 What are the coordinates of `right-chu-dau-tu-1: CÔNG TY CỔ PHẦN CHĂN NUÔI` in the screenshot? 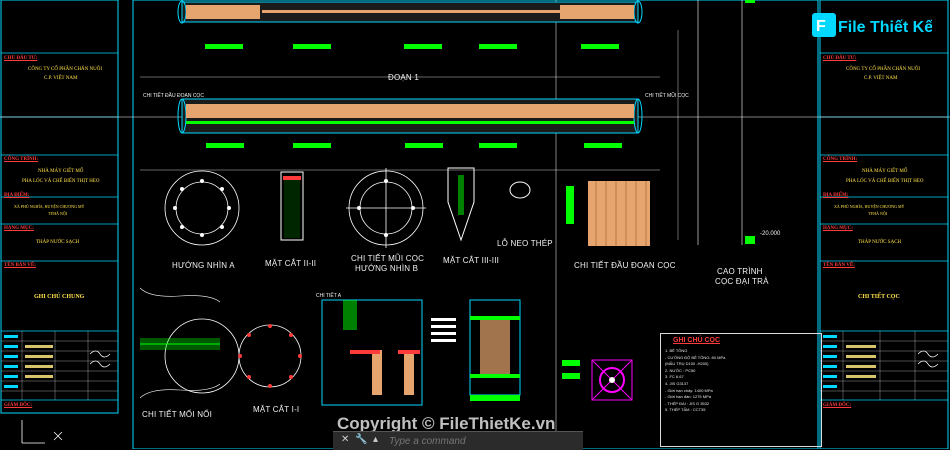 It's located at (883, 69).